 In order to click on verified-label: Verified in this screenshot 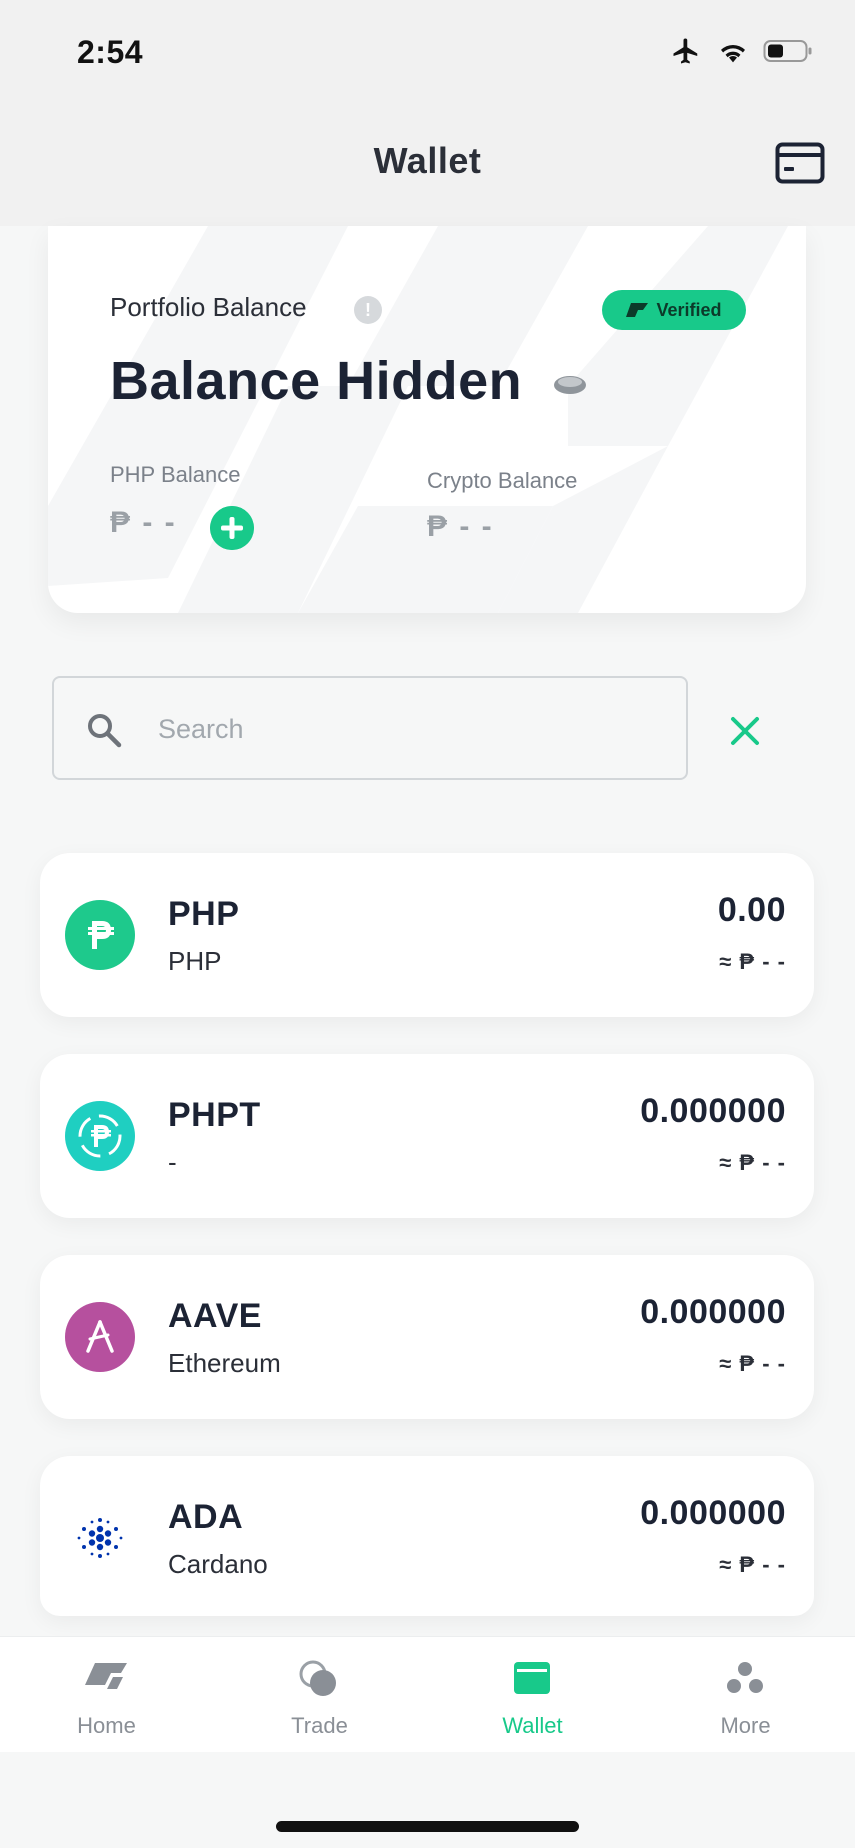, I will do `click(689, 309)`.